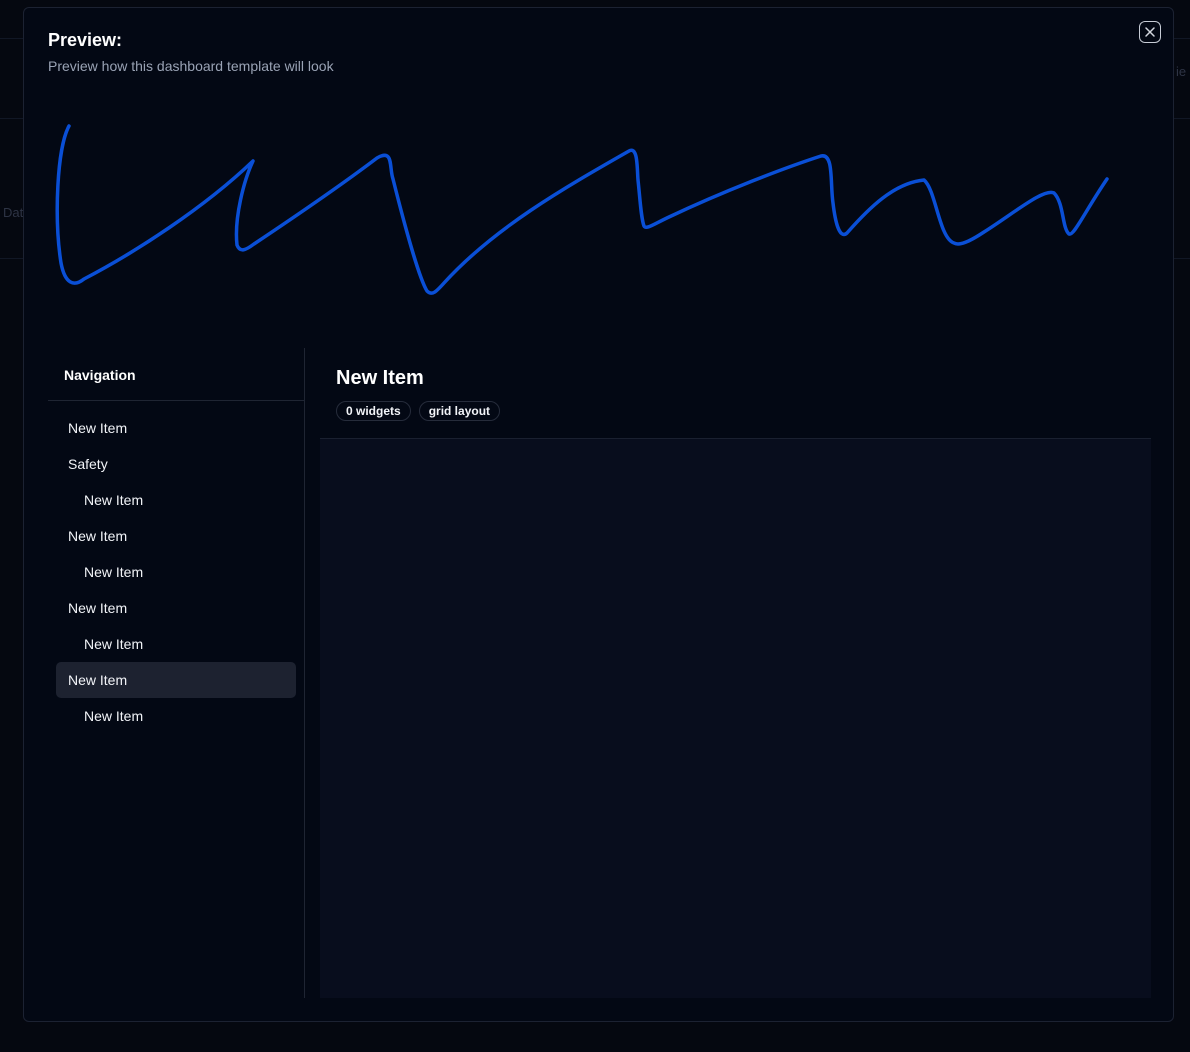 The width and height of the screenshot is (1190, 1052). What do you see at coordinates (176, 374) in the screenshot?
I see `sidebar-header: Navigation` at bounding box center [176, 374].